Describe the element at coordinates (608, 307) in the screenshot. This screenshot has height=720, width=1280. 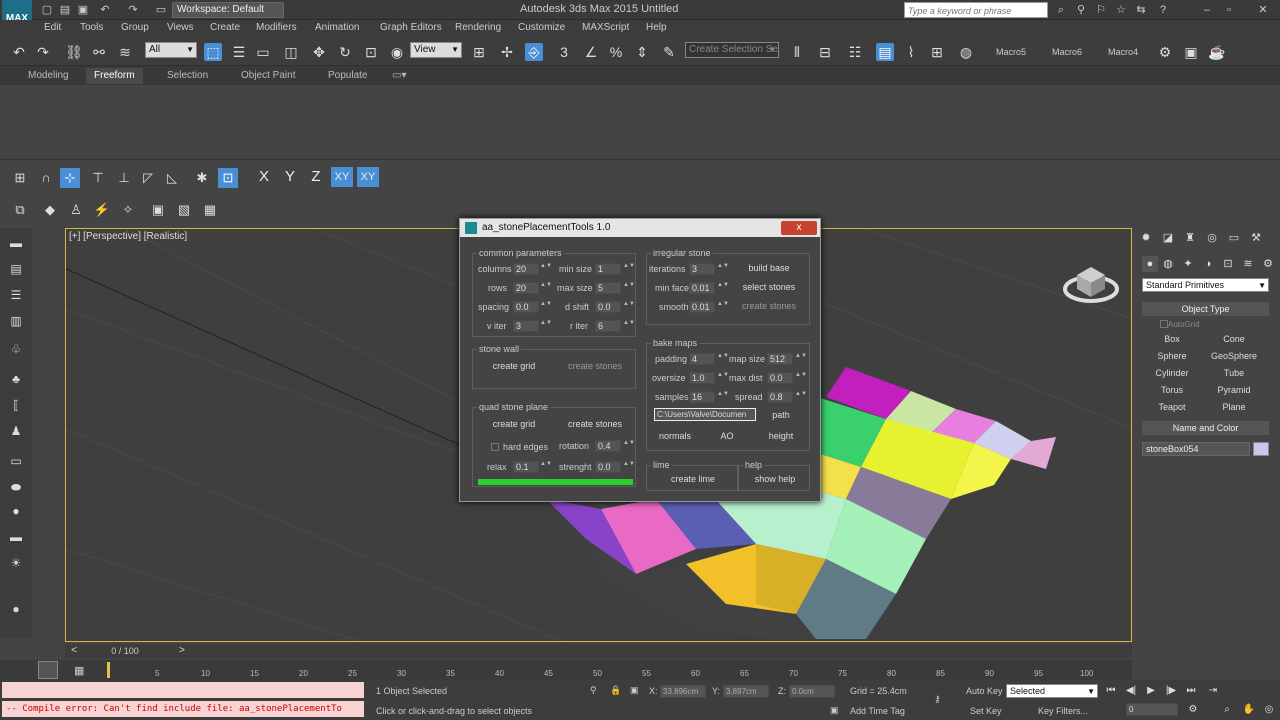
I see `d-shift-field: 0.0` at that location.